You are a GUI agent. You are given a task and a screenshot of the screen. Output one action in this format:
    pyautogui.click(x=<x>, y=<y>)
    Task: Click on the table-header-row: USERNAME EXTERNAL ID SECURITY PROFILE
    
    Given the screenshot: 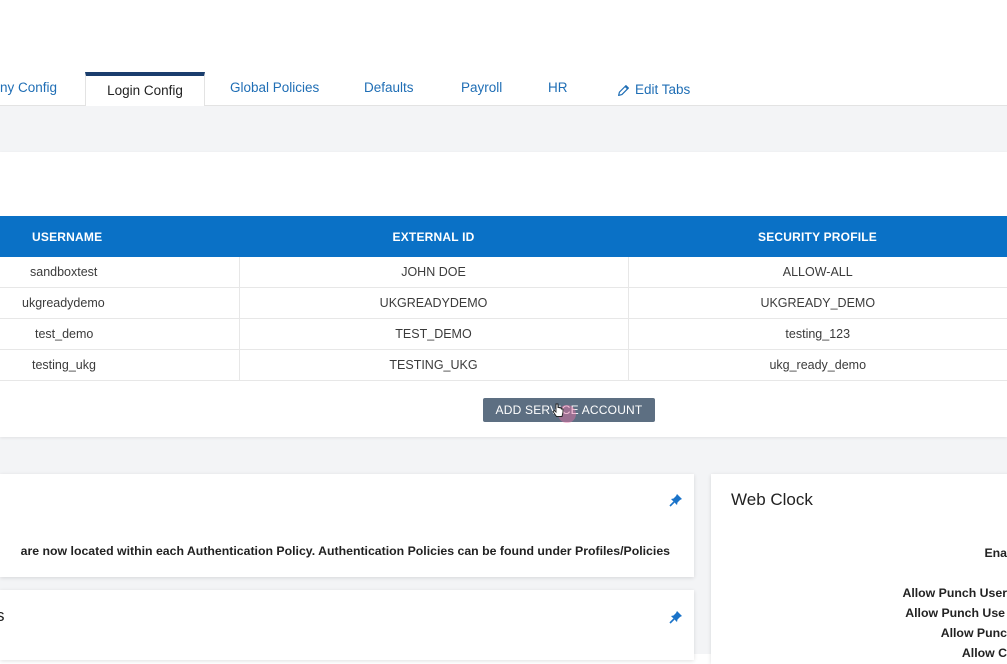 What is the action you would take?
    pyautogui.click(x=503, y=236)
    